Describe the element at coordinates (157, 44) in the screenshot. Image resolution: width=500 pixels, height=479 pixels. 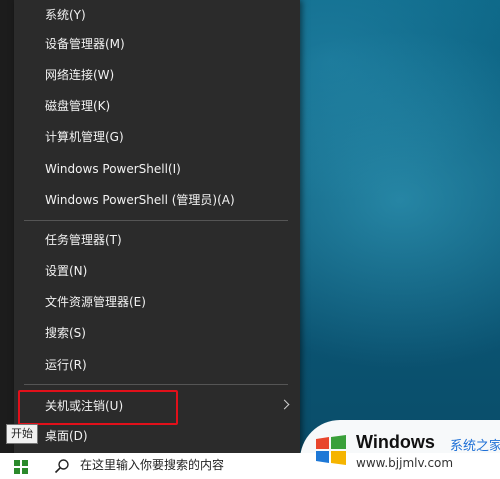
I see `menu-item-device-manager: 设备管理器(M)` at that location.